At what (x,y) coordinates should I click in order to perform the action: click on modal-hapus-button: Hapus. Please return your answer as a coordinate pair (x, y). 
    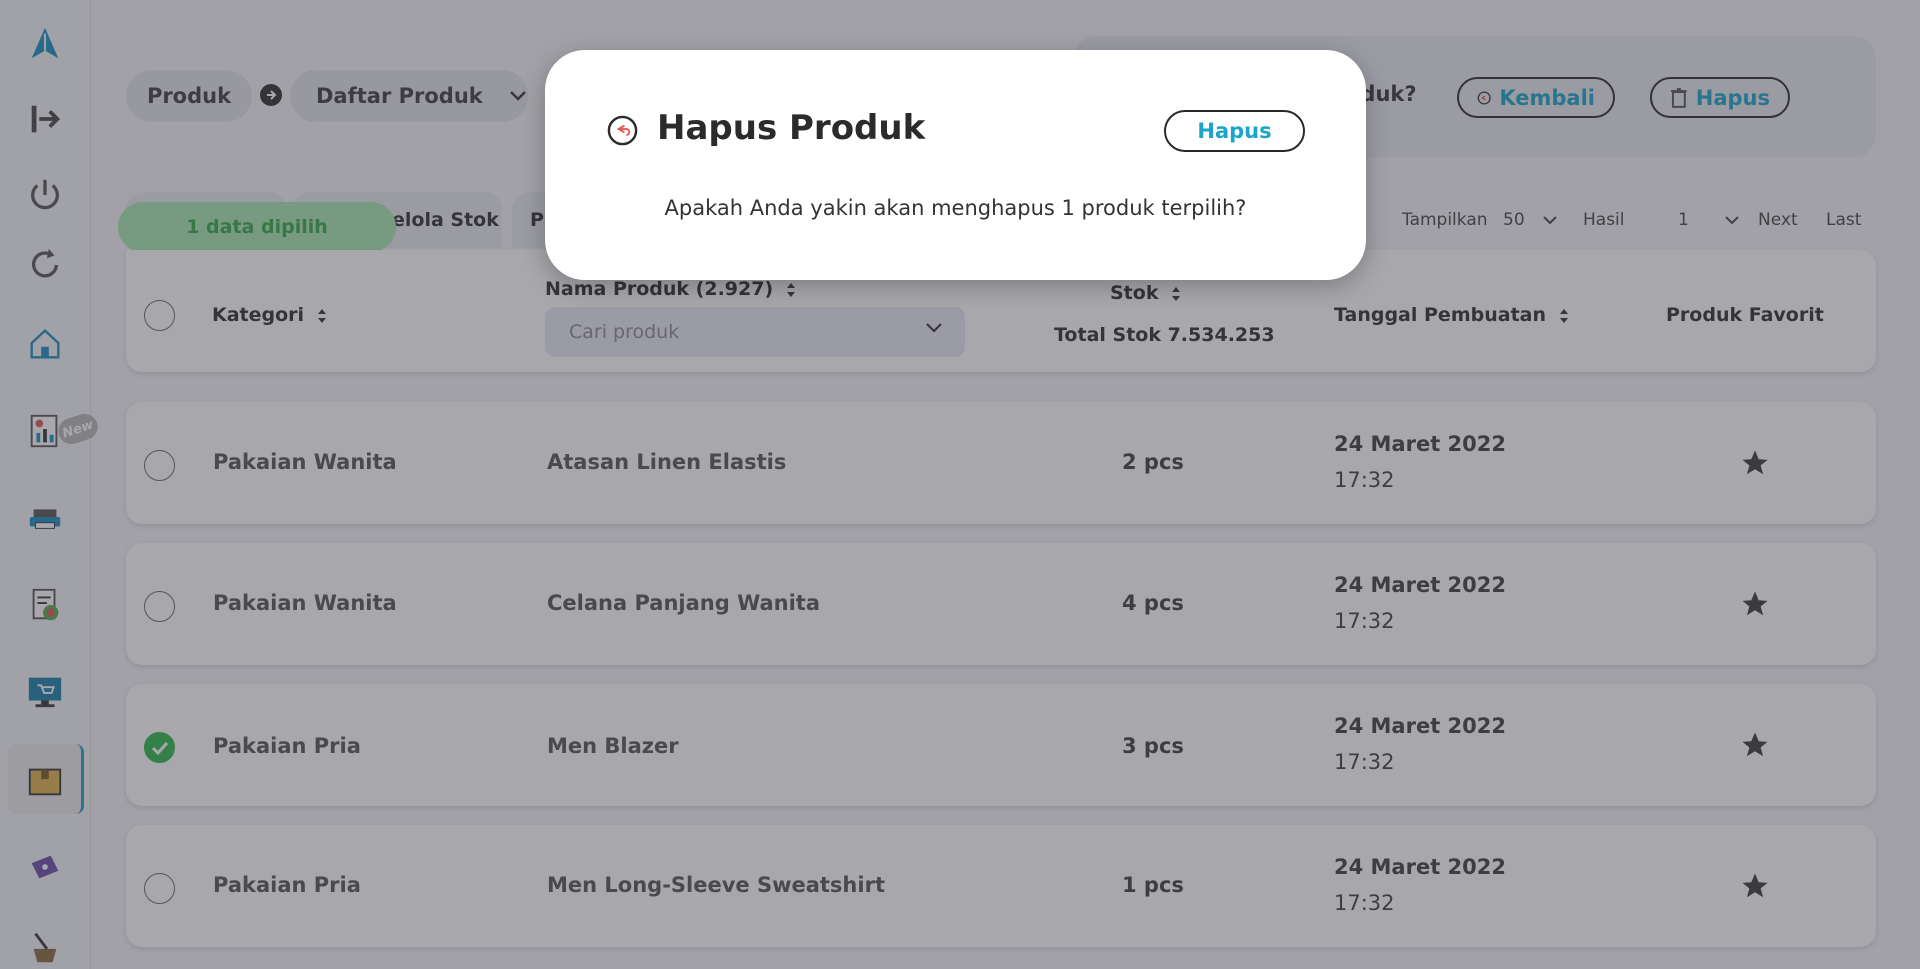
    Looking at the image, I should click on (1234, 131).